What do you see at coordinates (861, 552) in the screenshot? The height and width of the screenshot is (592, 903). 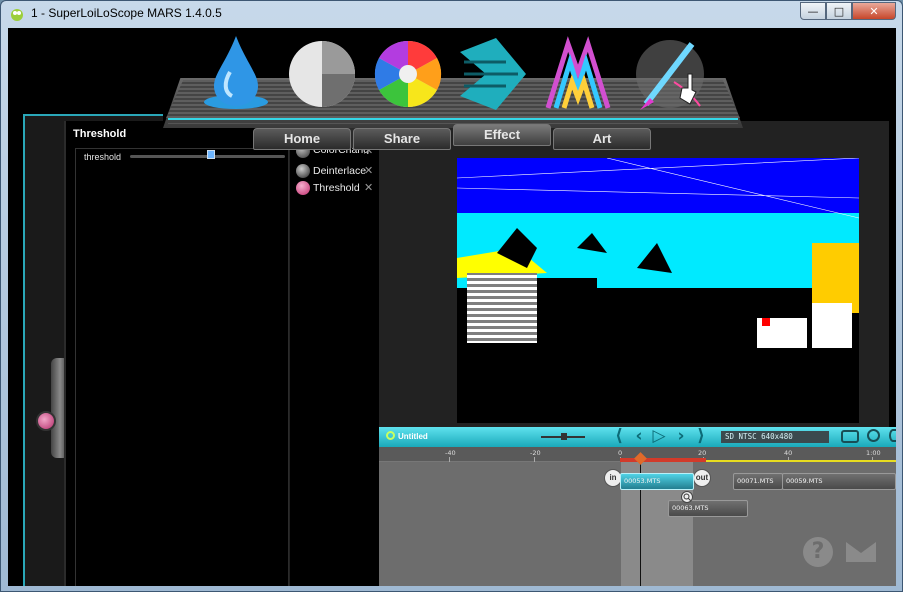 I see `mail-icon` at bounding box center [861, 552].